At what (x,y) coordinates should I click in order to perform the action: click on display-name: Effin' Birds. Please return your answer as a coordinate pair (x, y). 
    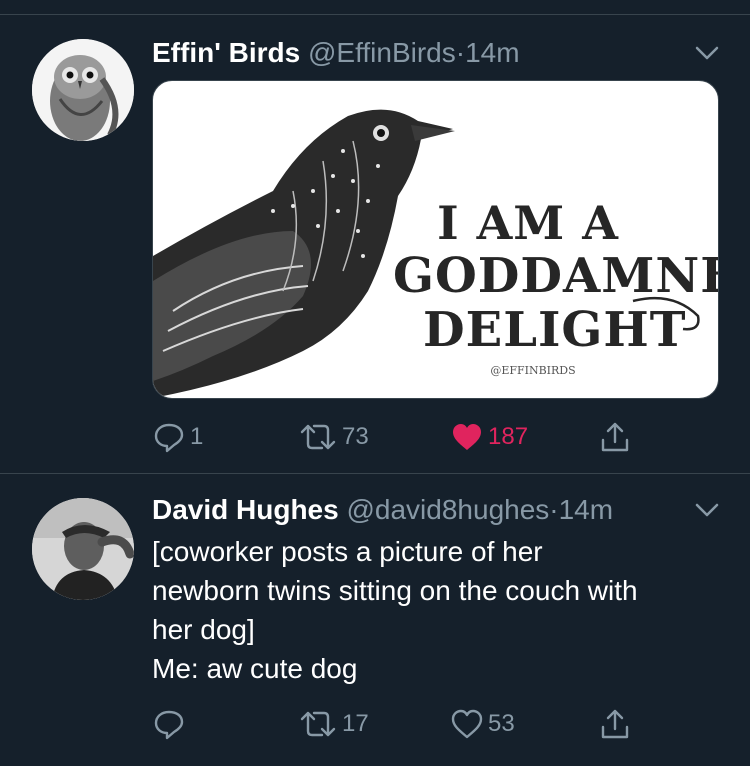
    Looking at the image, I should click on (226, 52).